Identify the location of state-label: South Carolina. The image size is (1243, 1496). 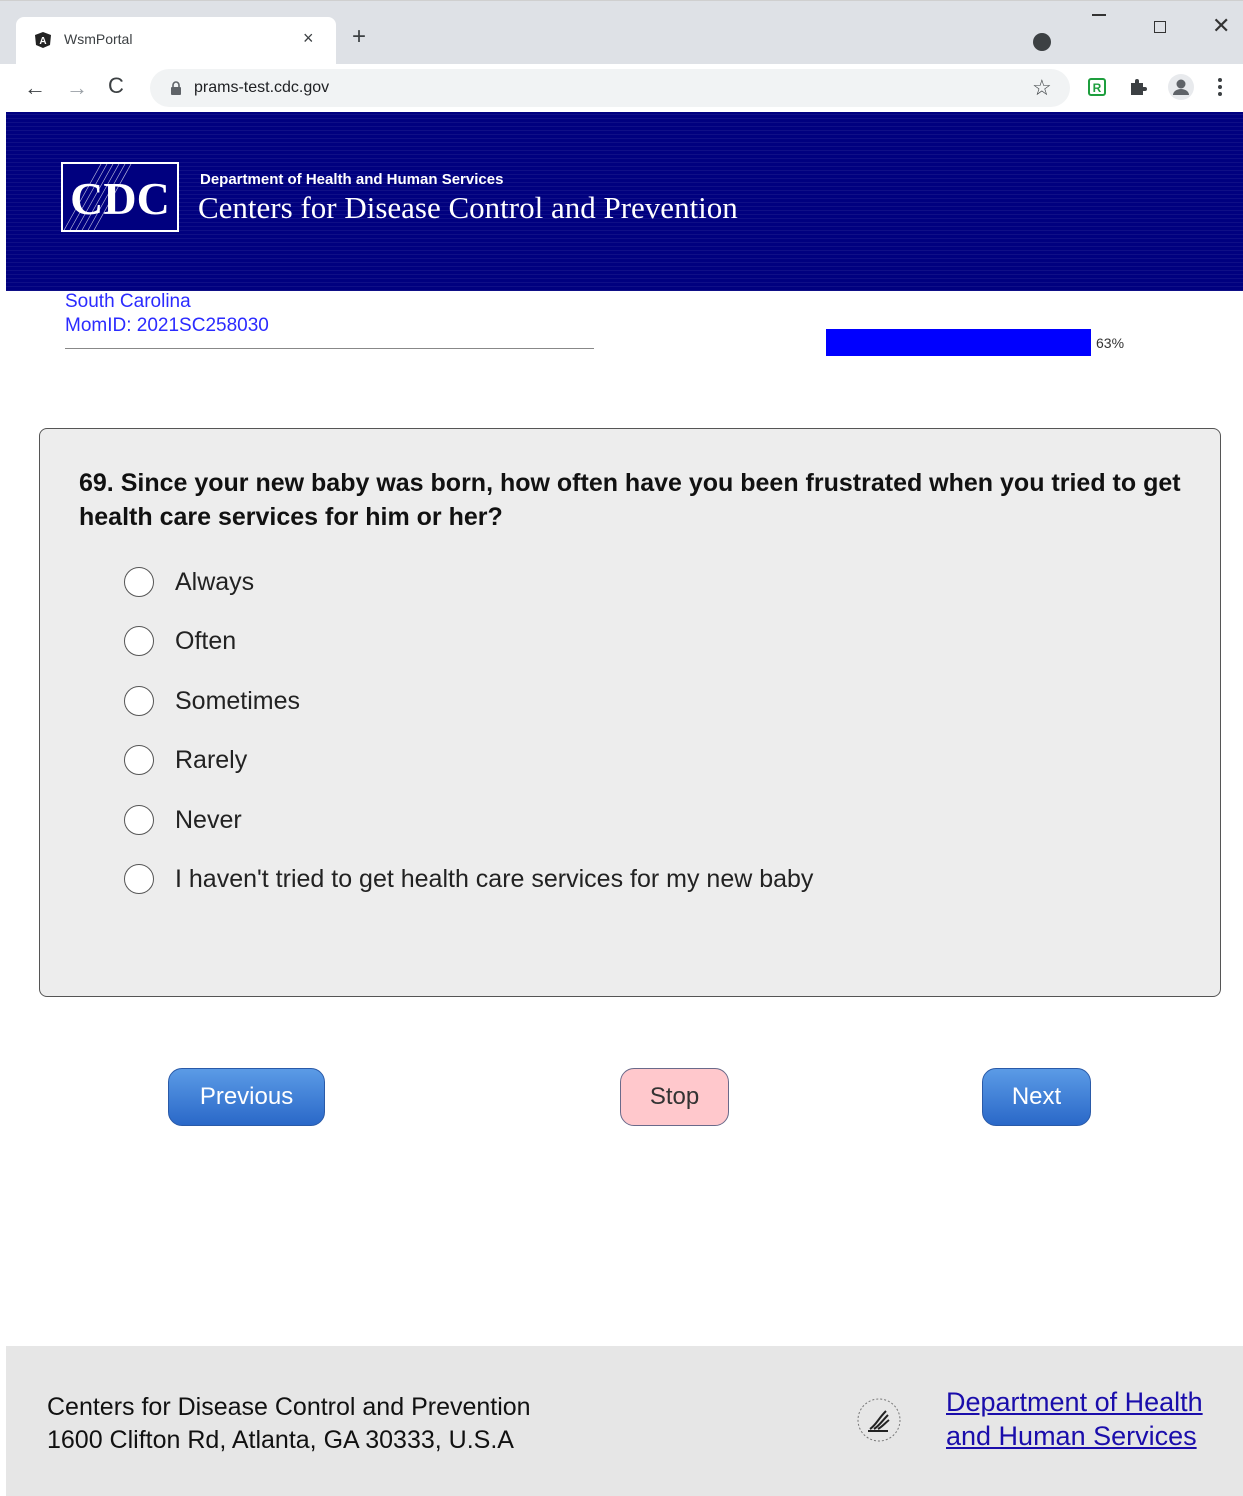
(128, 301).